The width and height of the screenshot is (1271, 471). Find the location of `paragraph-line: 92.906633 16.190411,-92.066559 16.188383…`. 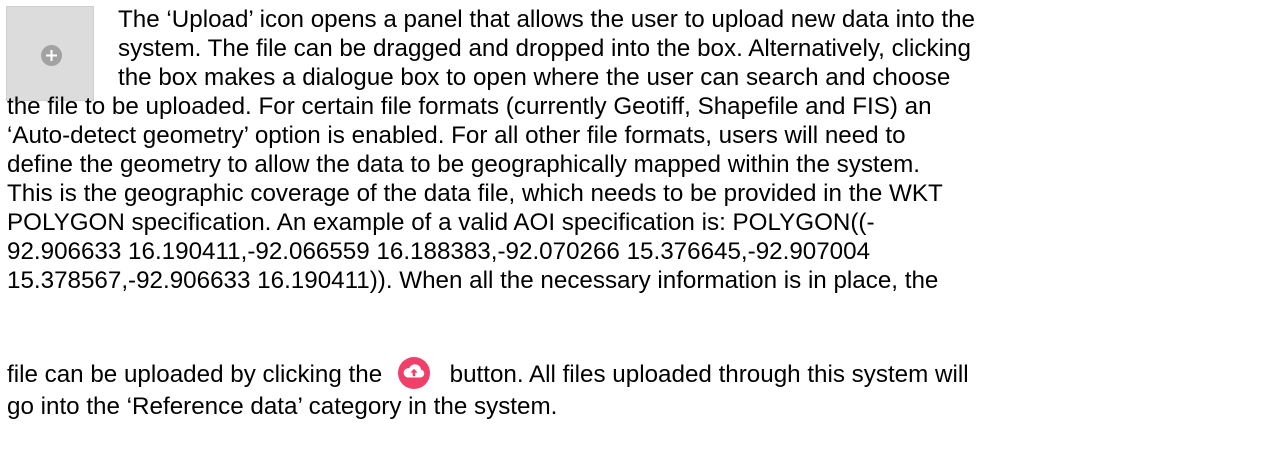

paragraph-line: 92.906633 16.190411,-92.066559 16.188383… is located at coordinates (439, 251).